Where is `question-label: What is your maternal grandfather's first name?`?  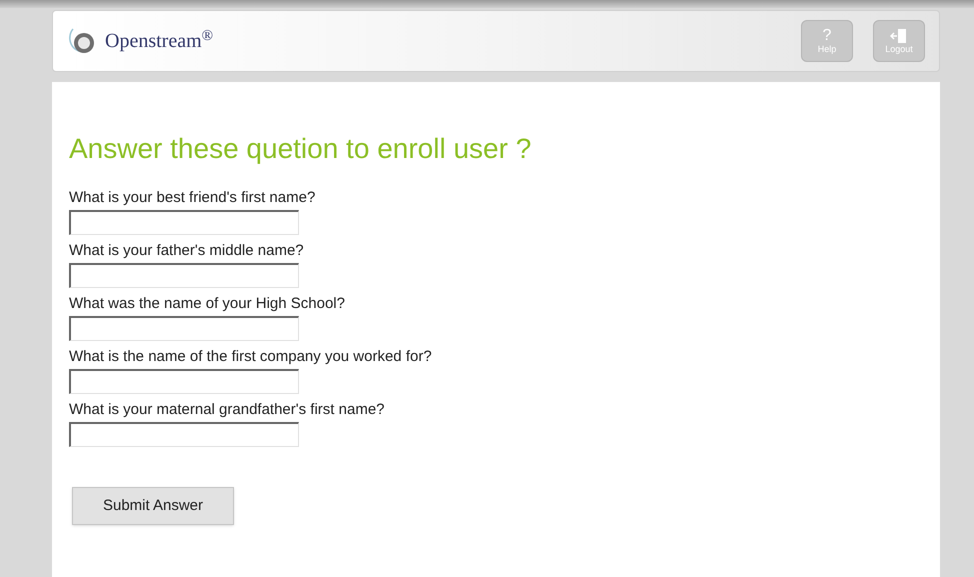 question-label: What is your maternal grandfather's first name? is located at coordinates (226, 410).